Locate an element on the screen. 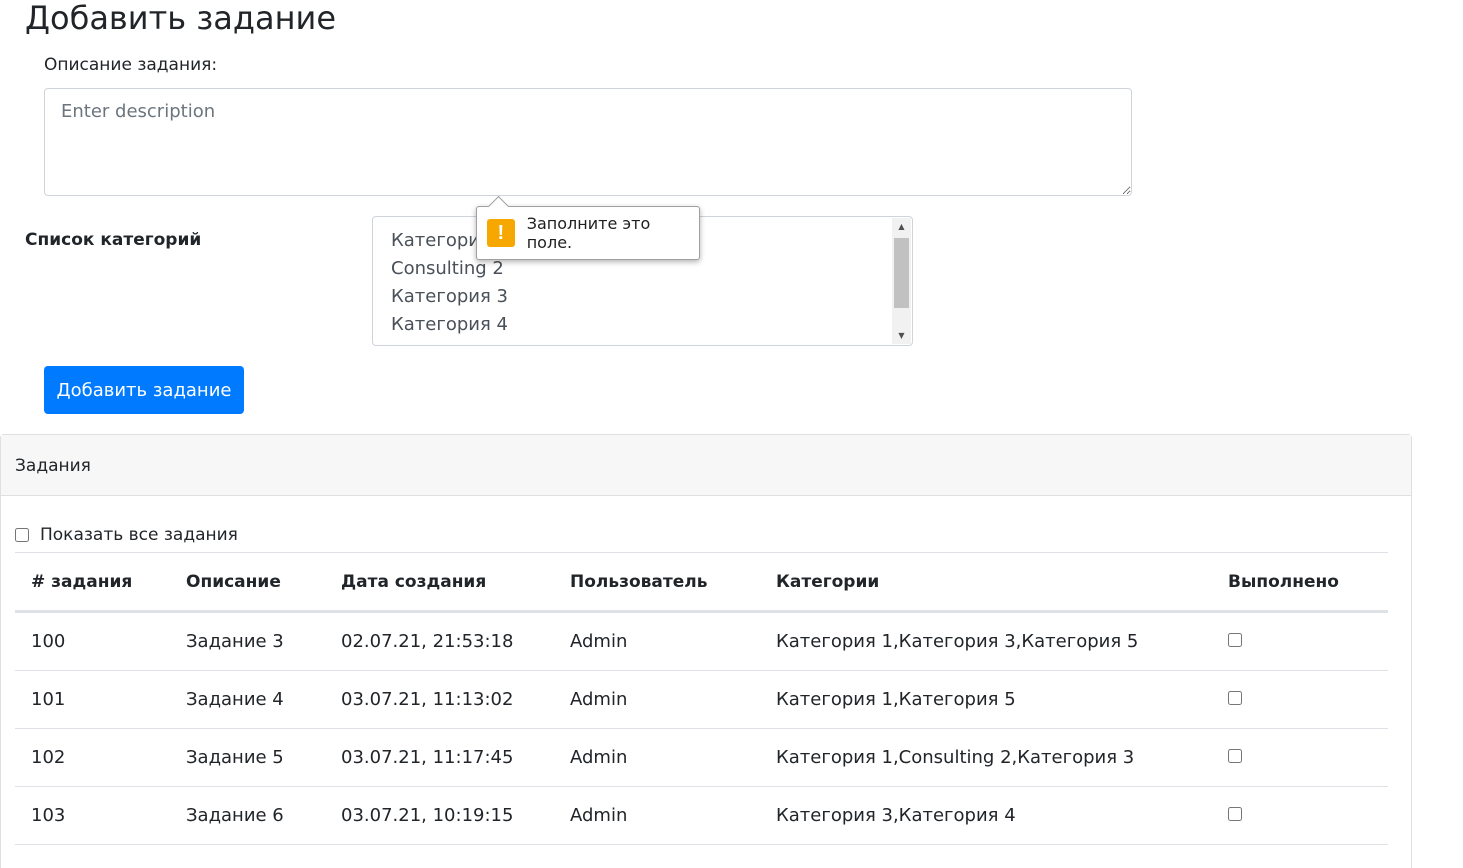 This screenshot has height=868, width=1463. task-description: Задание 6 is located at coordinates (247, 815).